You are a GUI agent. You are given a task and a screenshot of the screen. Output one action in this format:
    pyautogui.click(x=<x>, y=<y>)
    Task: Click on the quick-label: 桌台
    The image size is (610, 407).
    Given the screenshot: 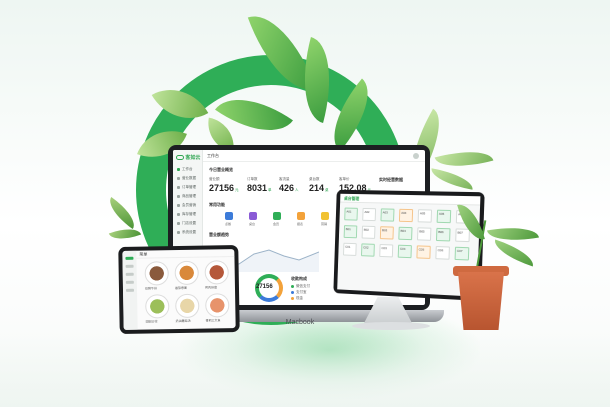 What is the action you would take?
    pyautogui.click(x=252, y=224)
    